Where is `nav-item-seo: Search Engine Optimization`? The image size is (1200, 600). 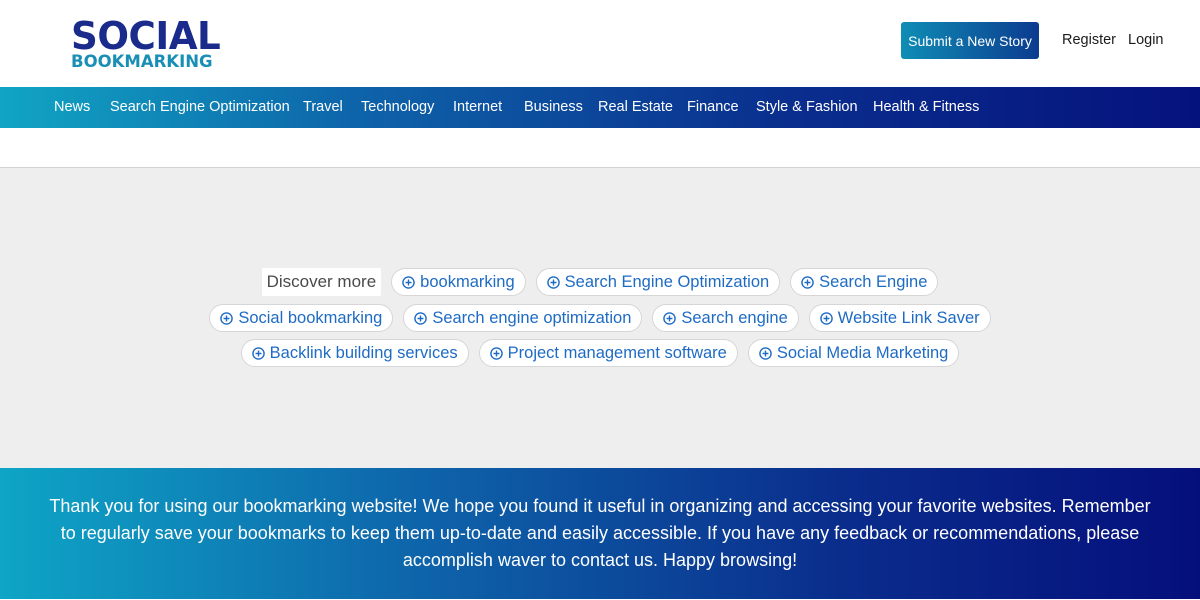 nav-item-seo: Search Engine Optimization is located at coordinates (200, 107).